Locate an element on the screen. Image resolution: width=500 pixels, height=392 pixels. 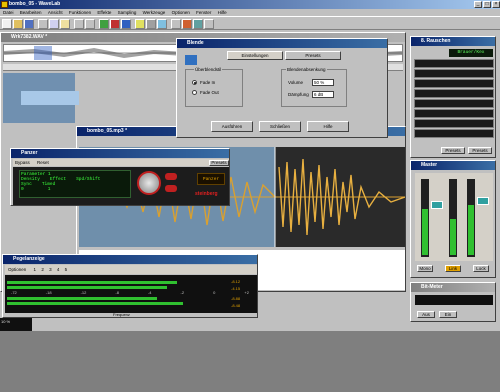
minimize-button: _ is located at coordinates (478, 4).